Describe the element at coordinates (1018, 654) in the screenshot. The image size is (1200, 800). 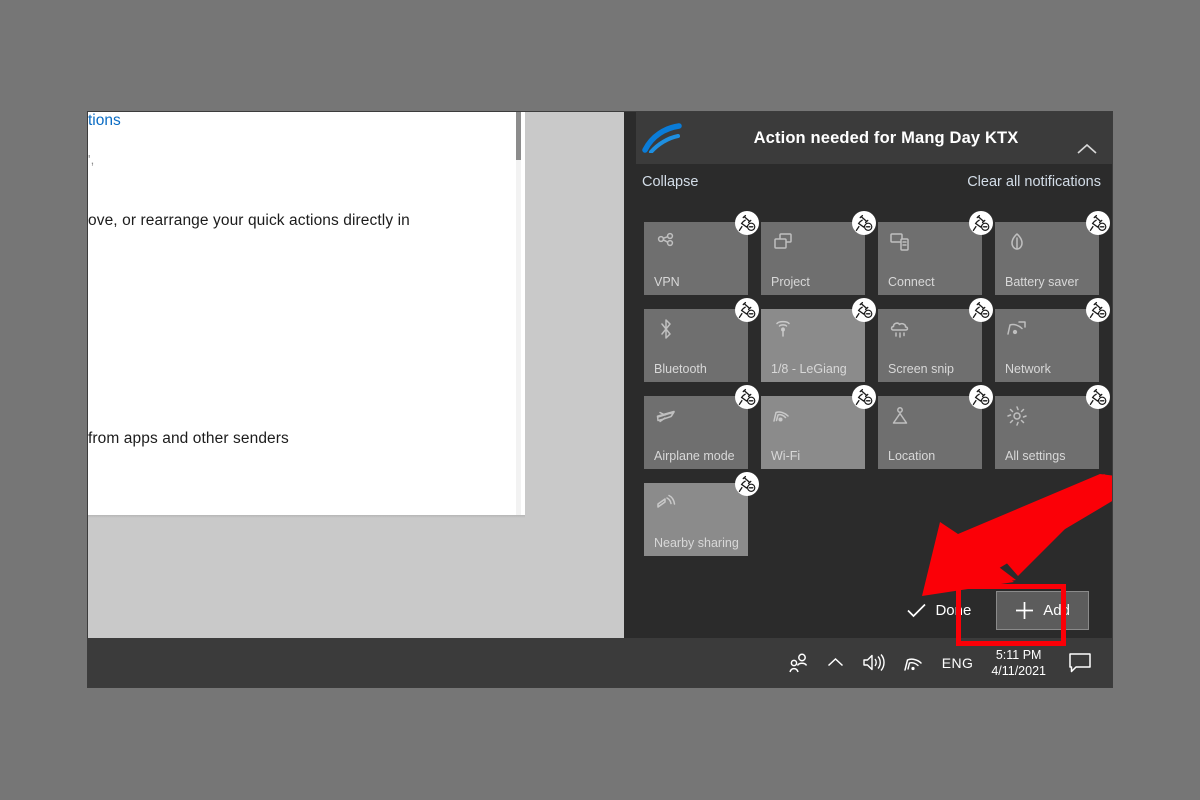
I see `clock-time: 5:11 PM` at that location.